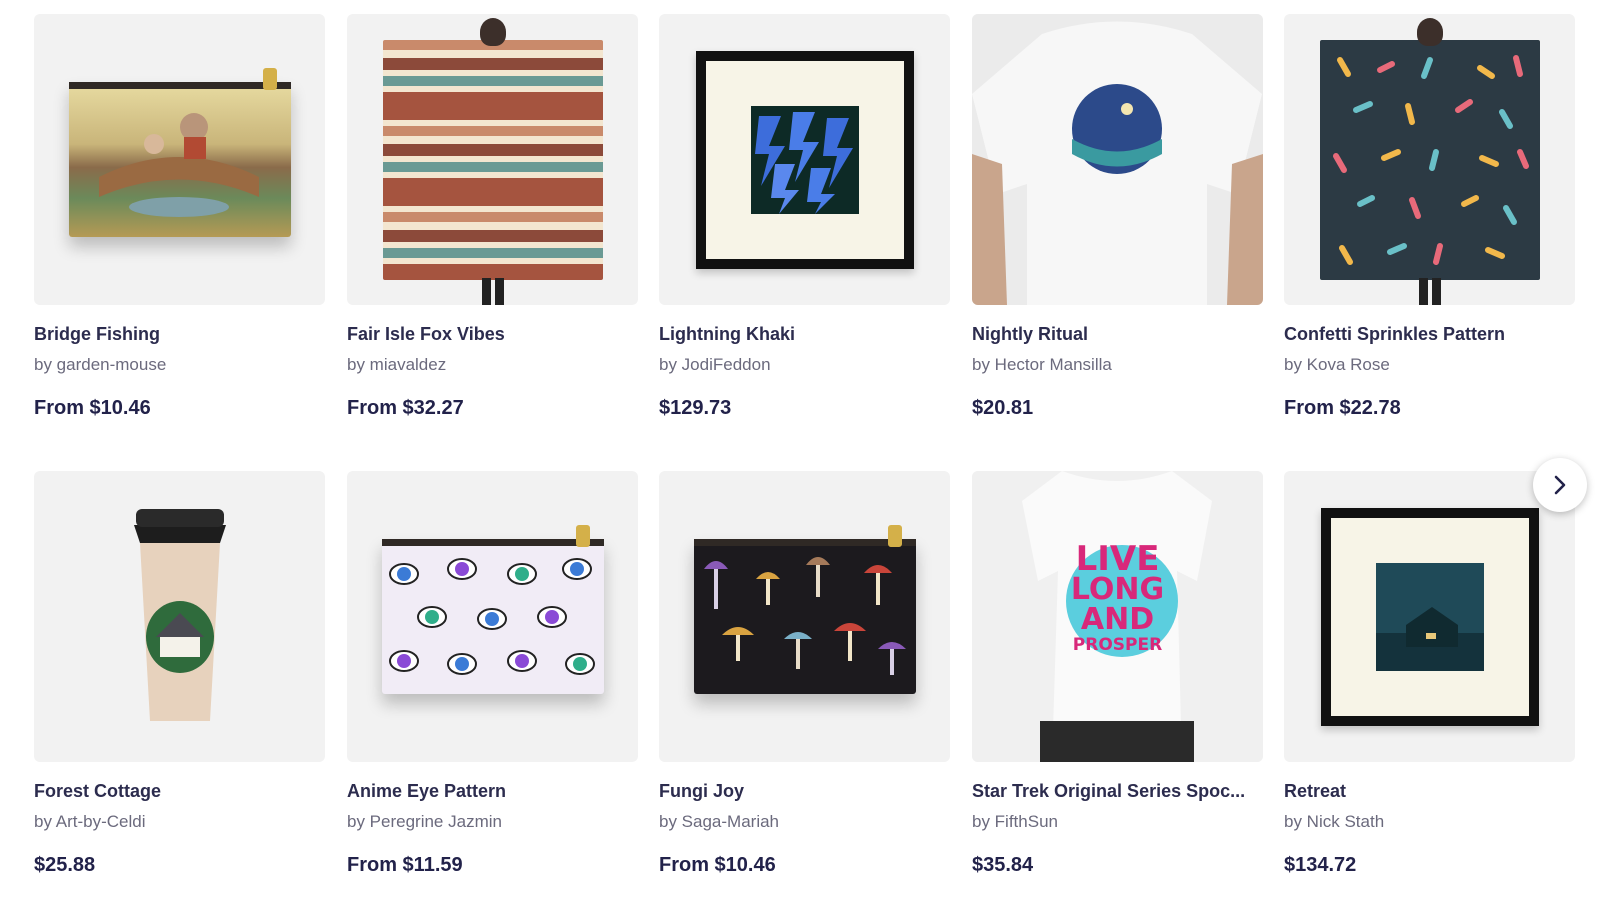  I want to click on product-title: Nightly Ritual, so click(1117, 334).